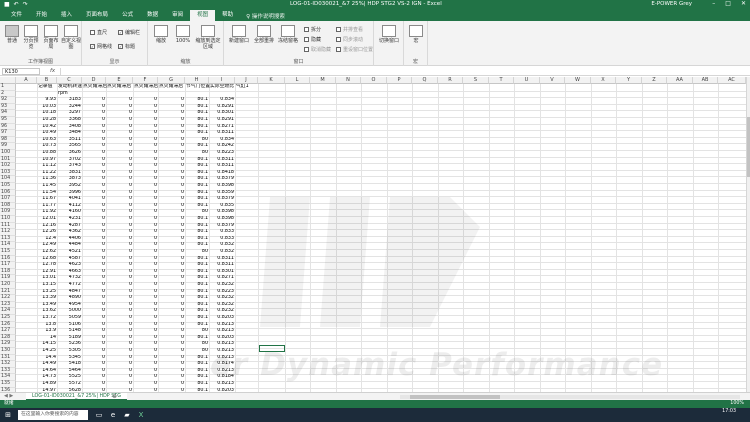 This screenshot has height=422, width=750. I want to click on table-cell: 11.77, so click(47, 206).